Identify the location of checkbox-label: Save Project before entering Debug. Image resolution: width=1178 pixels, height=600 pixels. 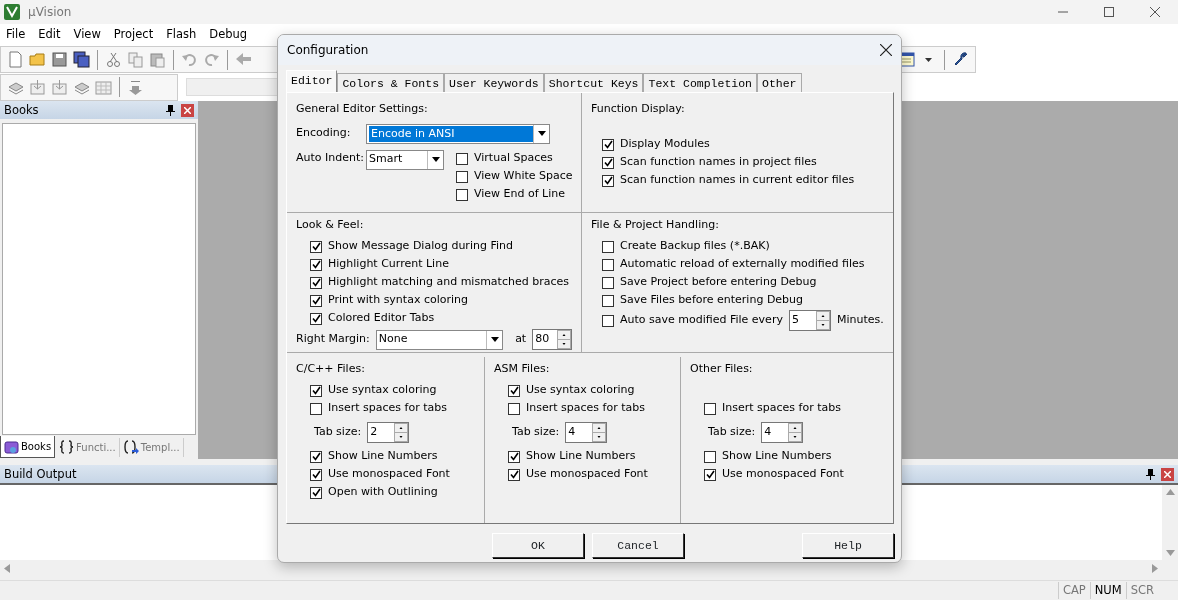
(718, 282).